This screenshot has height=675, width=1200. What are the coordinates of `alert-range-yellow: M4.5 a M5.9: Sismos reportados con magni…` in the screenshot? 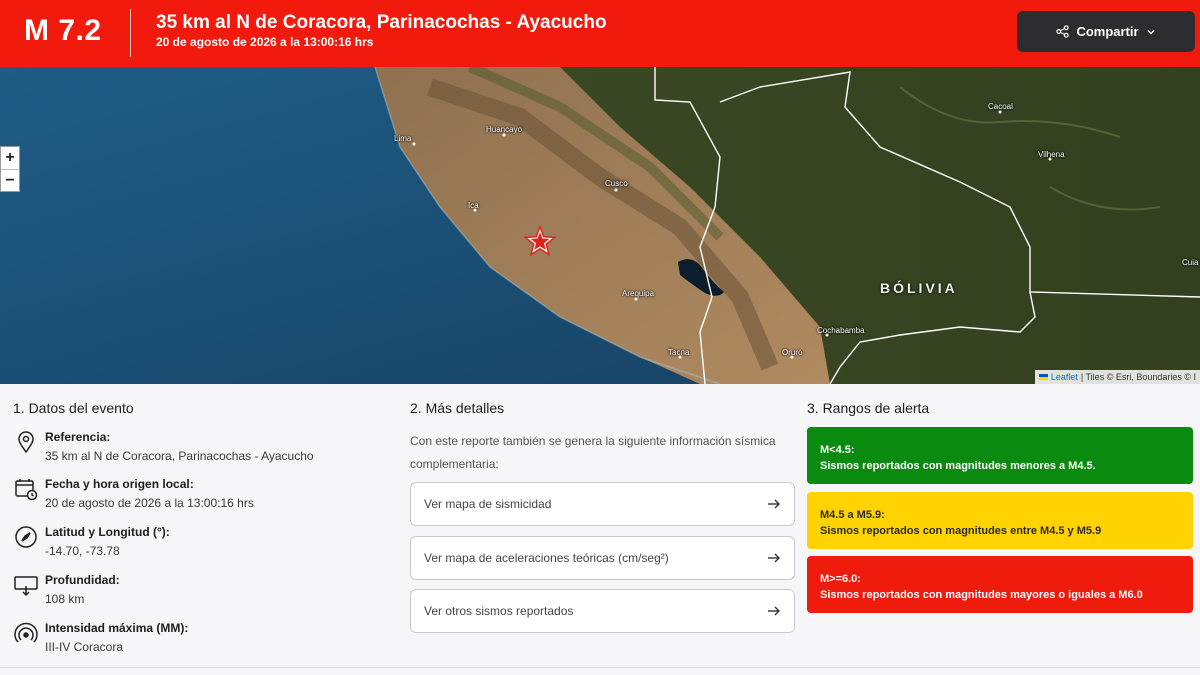 It's located at (1000, 520).